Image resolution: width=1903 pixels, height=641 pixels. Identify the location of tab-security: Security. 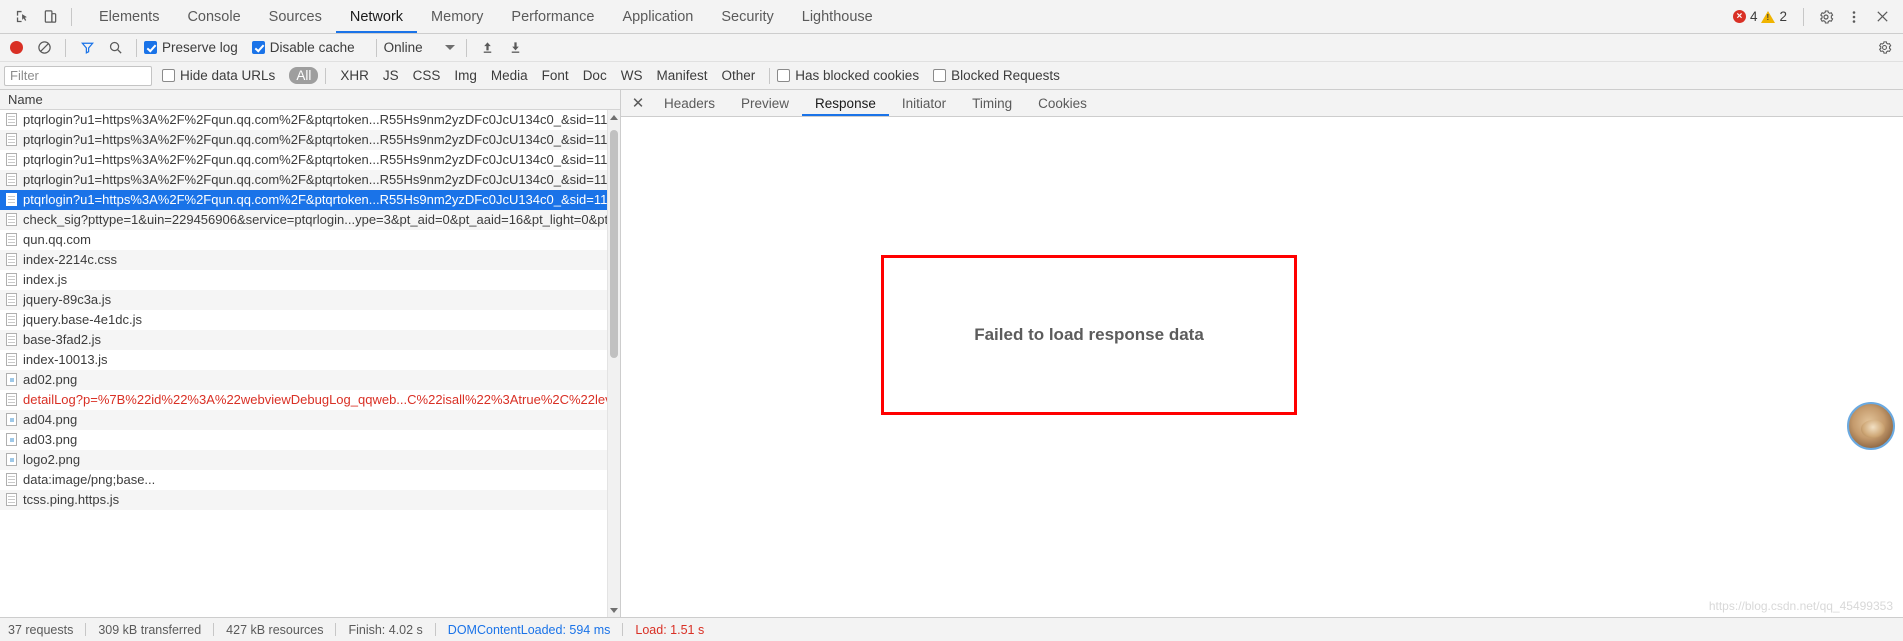
(747, 16).